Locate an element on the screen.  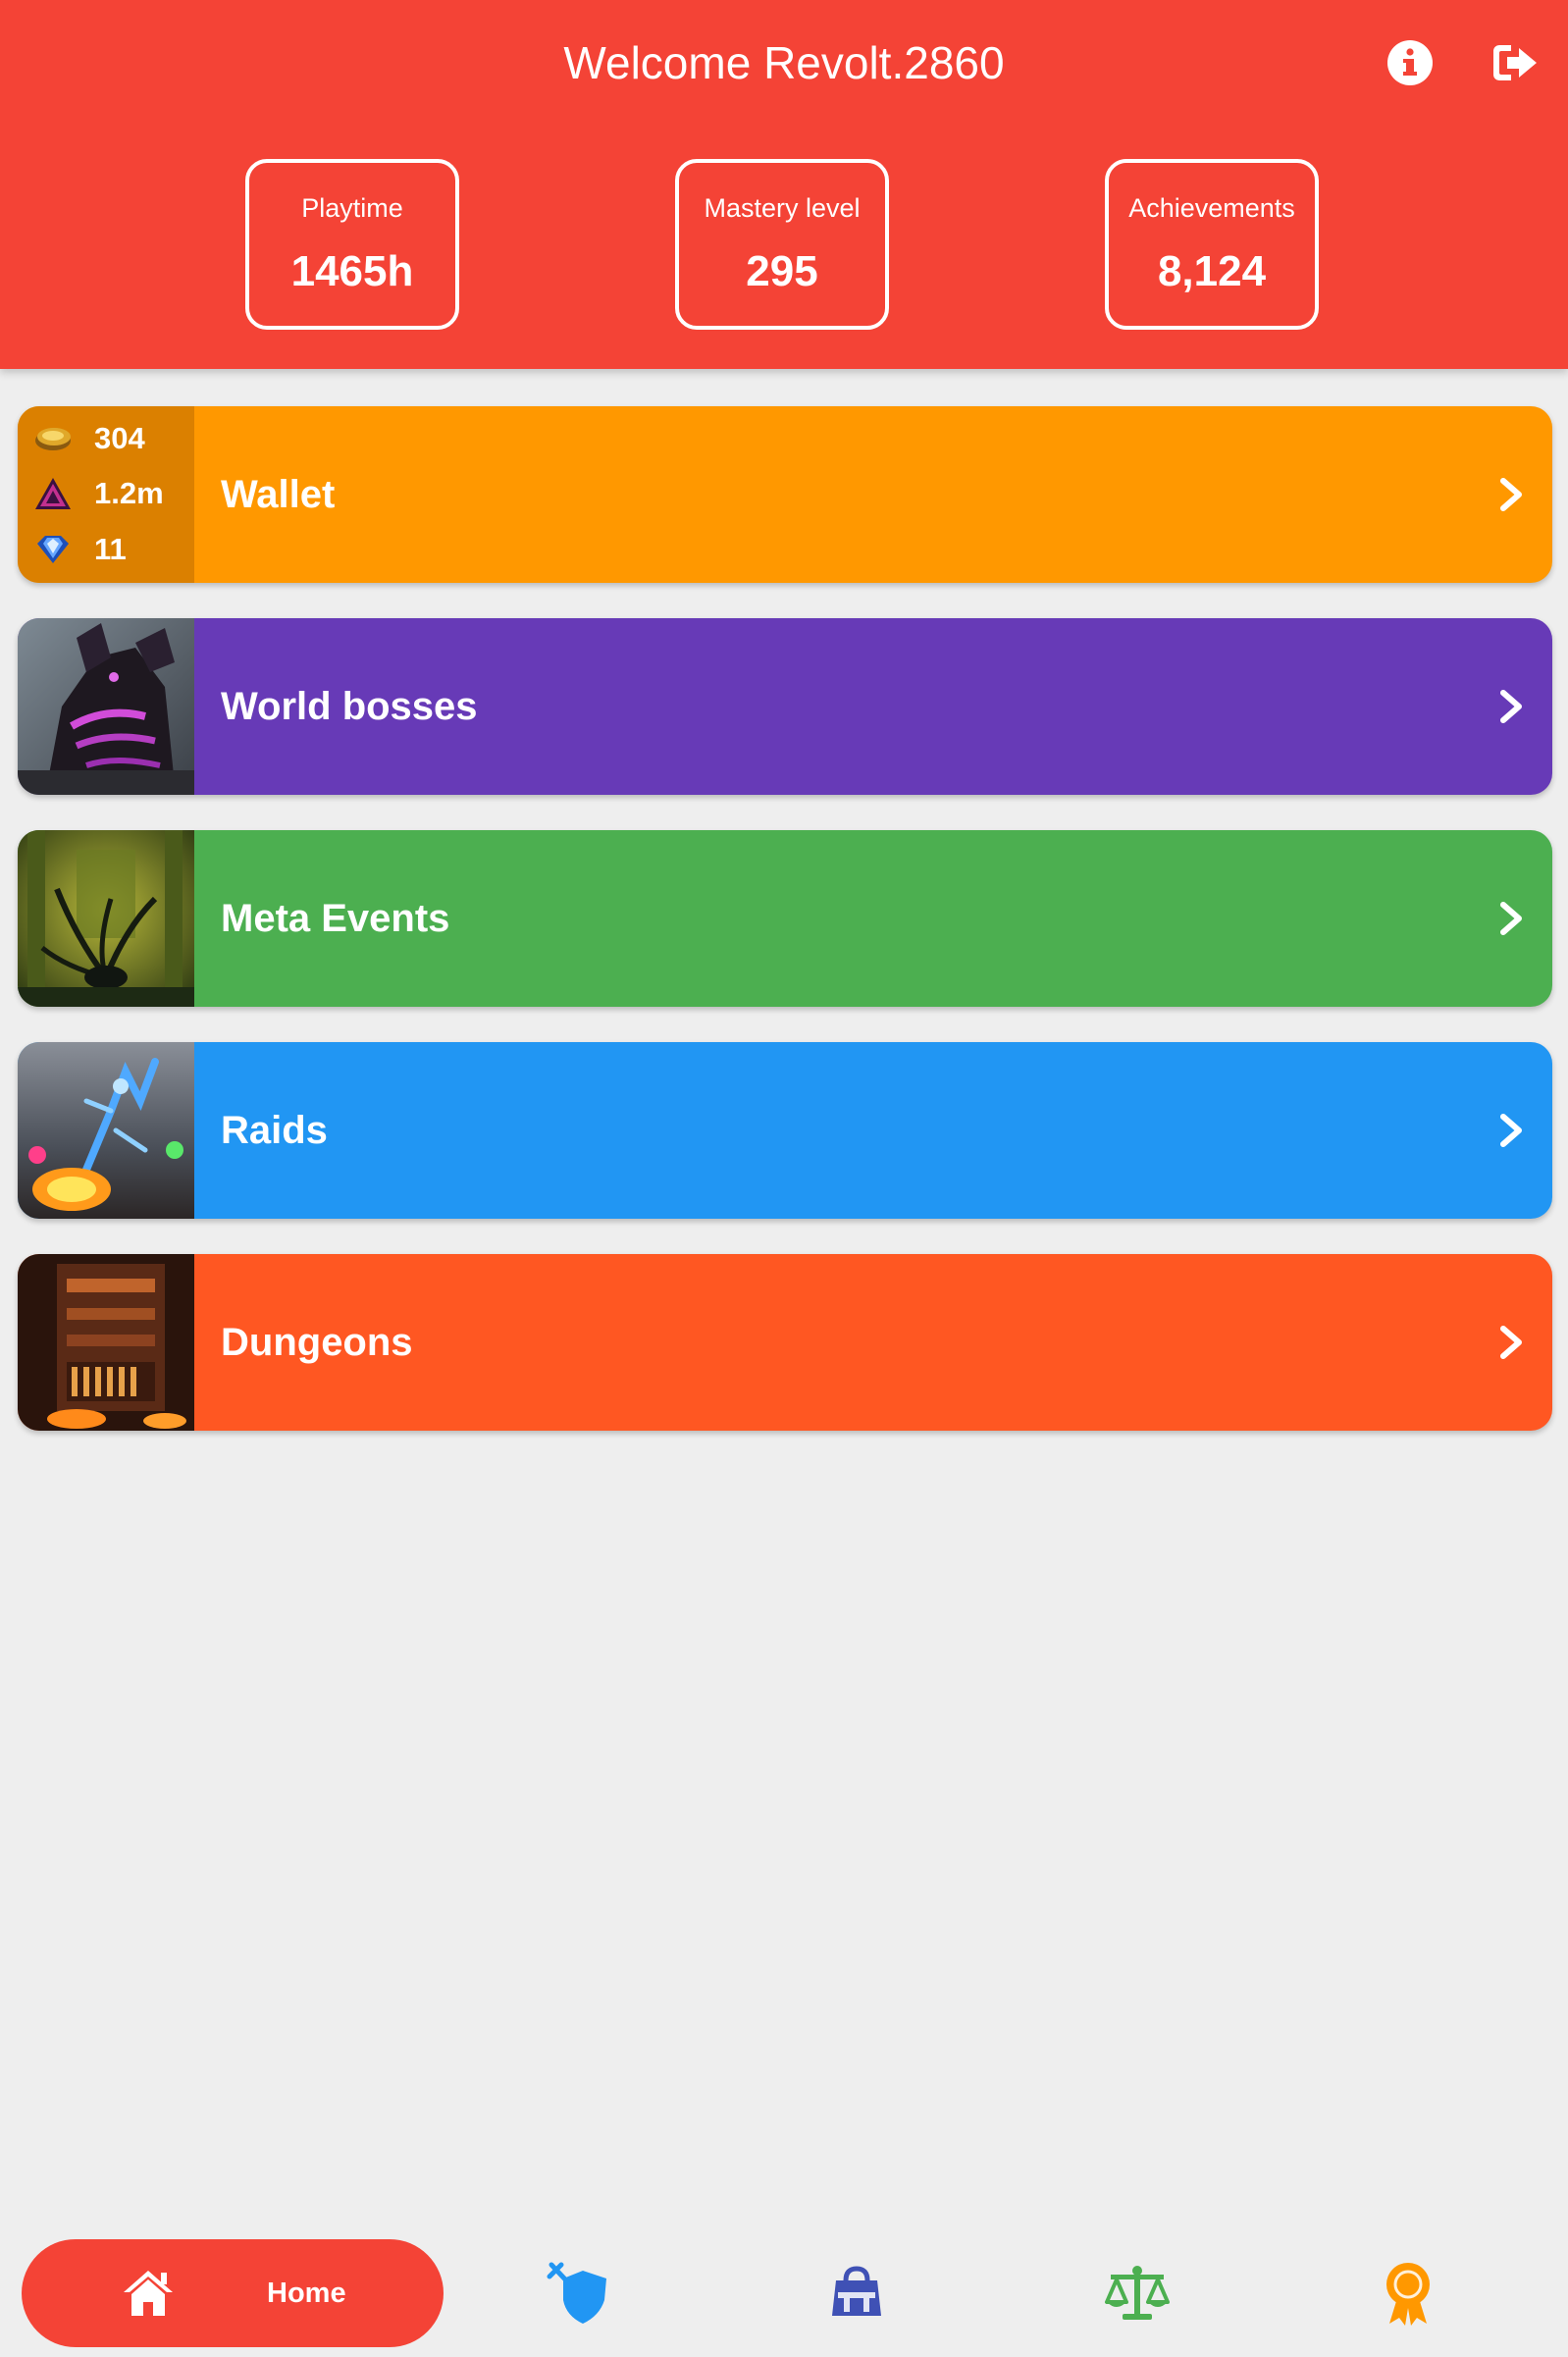
tentacle-thumbnail is located at coordinates (106, 918).